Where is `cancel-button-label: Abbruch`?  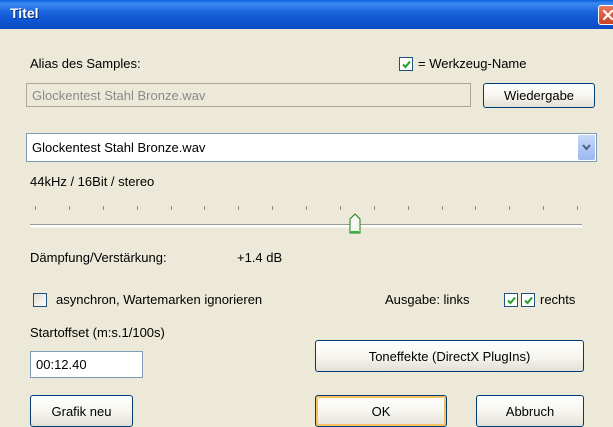
cancel-button-label: Abbruch is located at coordinates (530, 411).